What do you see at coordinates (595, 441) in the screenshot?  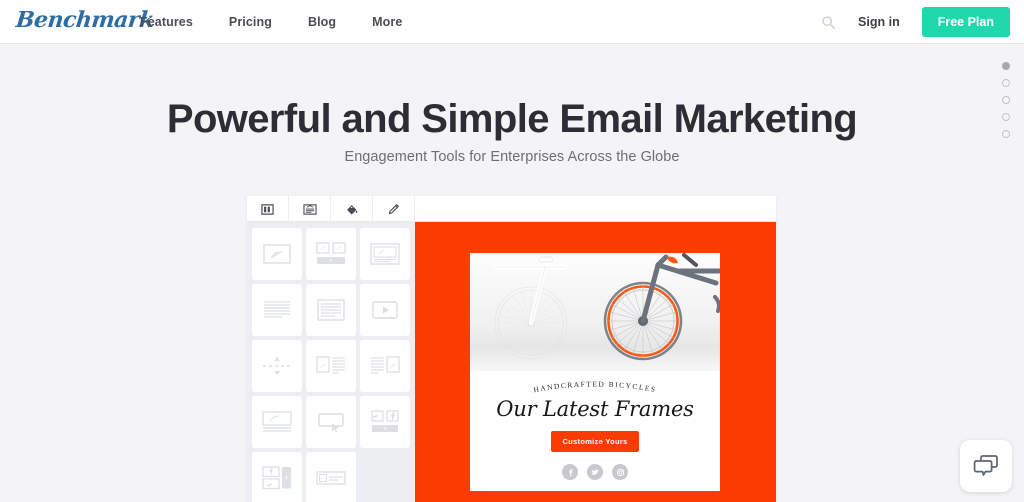 I see `customize-yours-button: Customize Yours` at bounding box center [595, 441].